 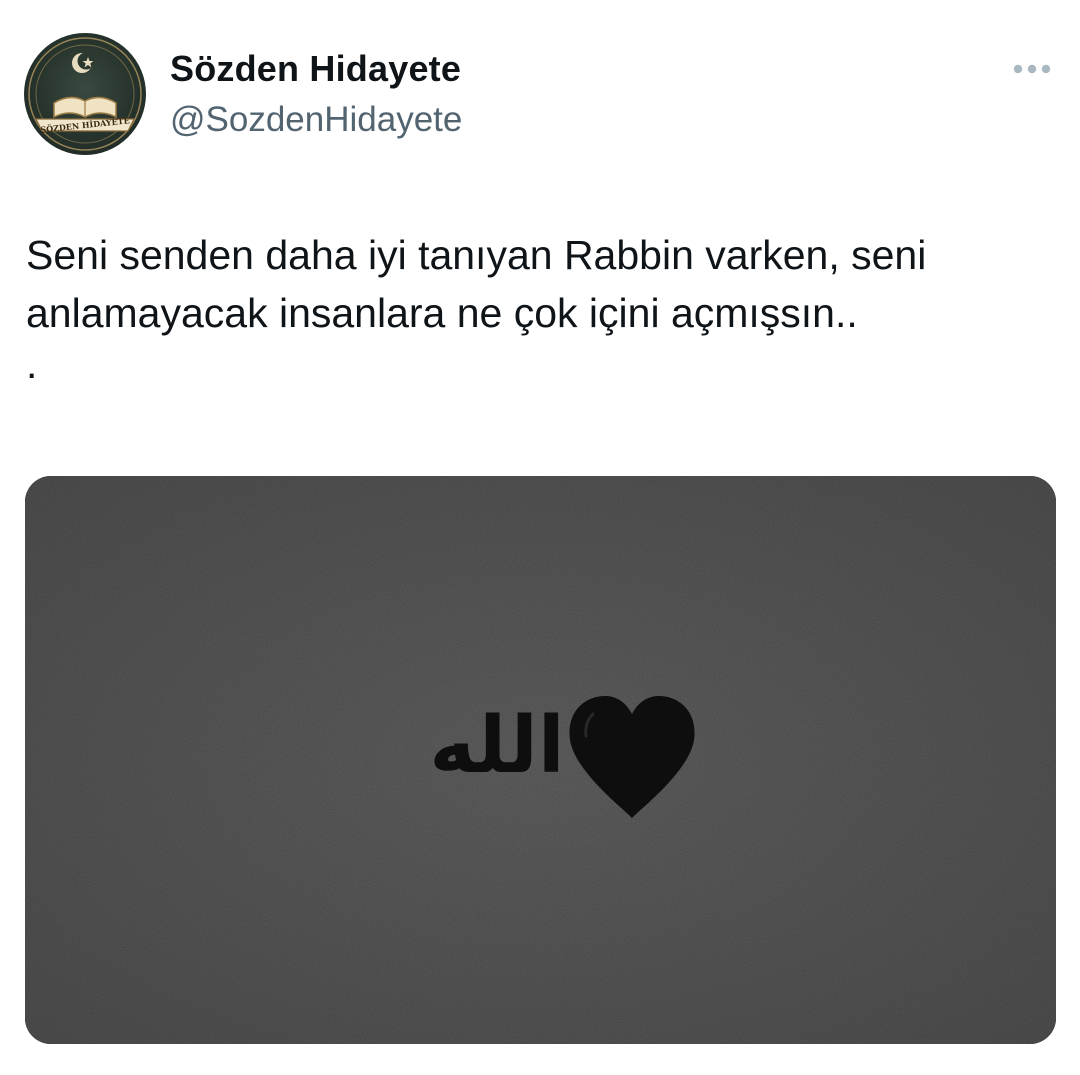 I want to click on display-name: Sözden Hidayete, so click(x=315, y=69).